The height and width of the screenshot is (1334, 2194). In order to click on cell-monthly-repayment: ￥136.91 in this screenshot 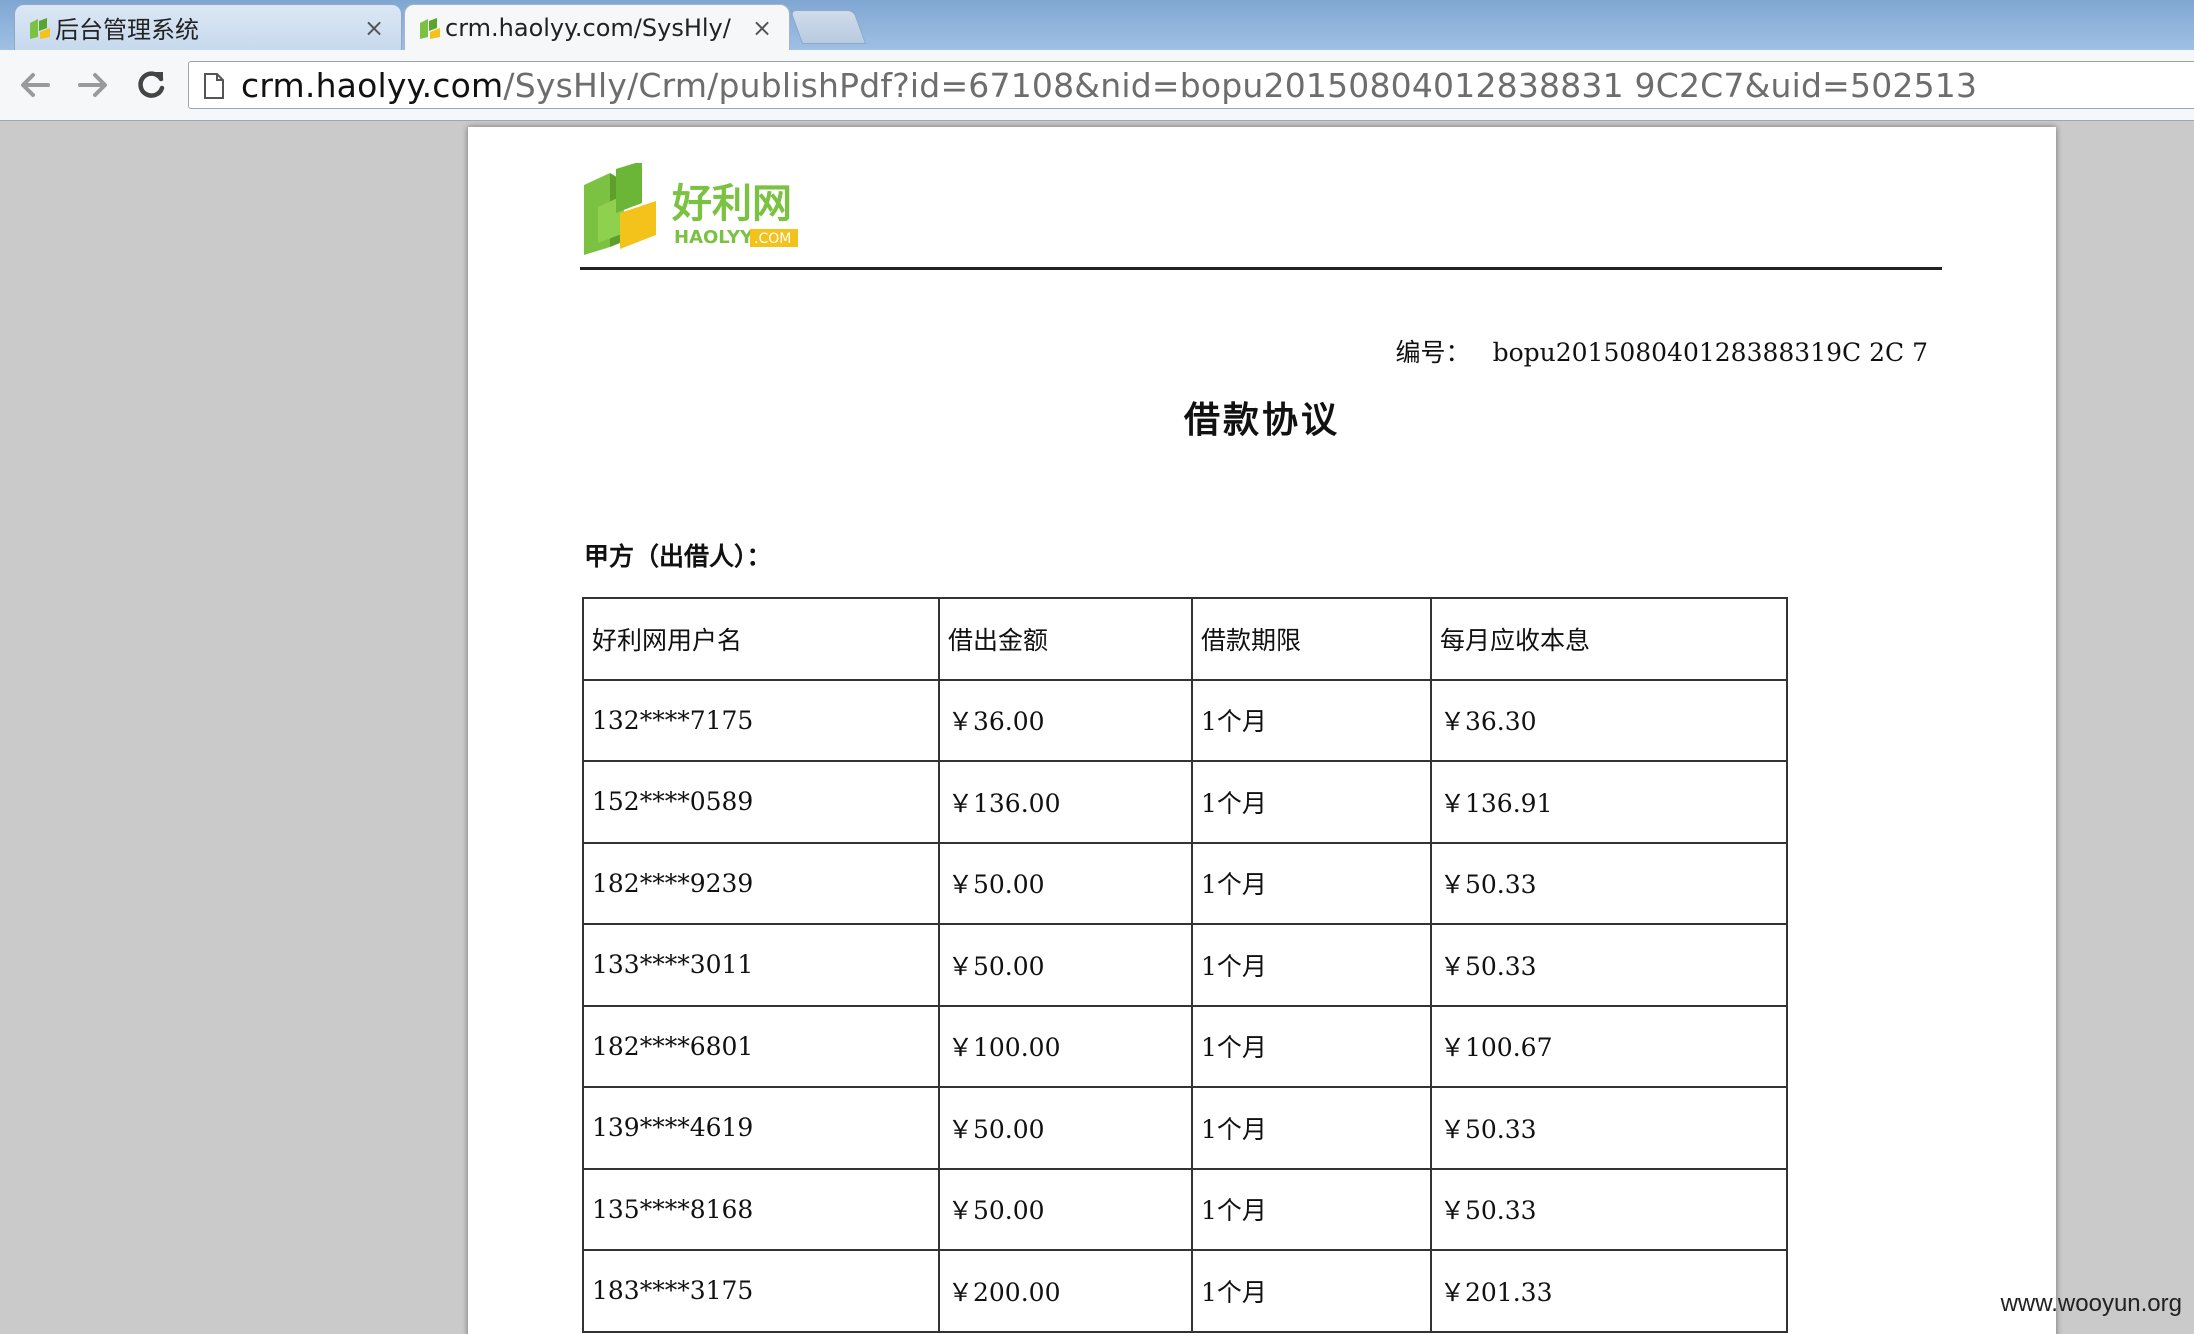, I will do `click(1609, 802)`.